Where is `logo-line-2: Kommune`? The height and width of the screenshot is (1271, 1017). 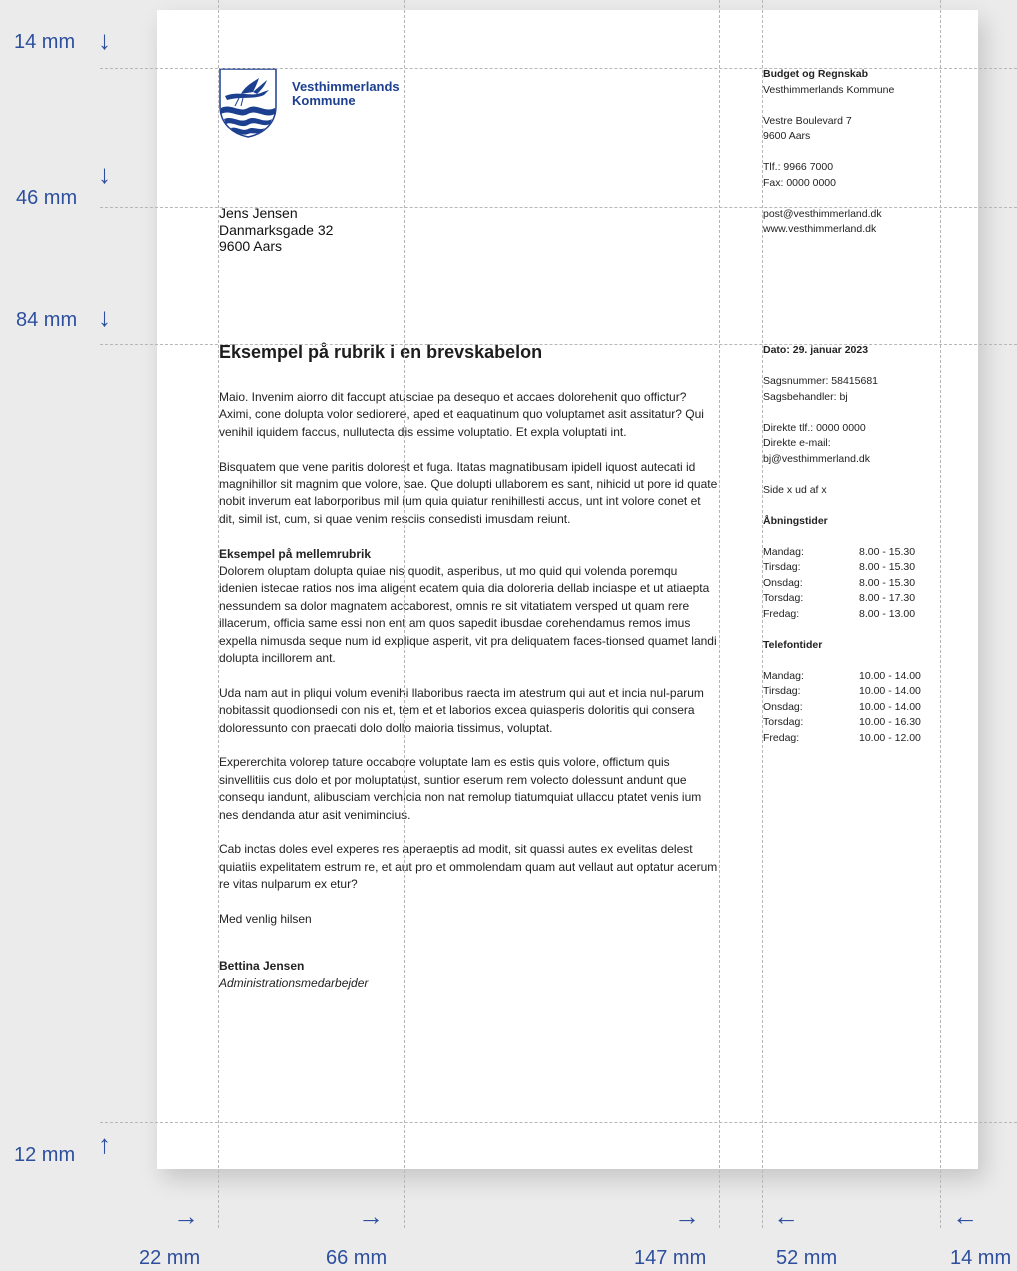 logo-line-2: Kommune is located at coordinates (324, 100).